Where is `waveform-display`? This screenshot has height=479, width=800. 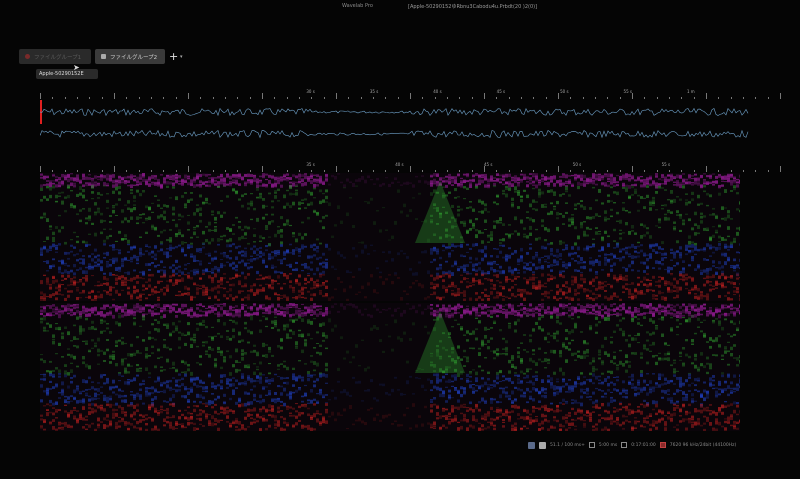
waveform-display is located at coordinates (410, 124).